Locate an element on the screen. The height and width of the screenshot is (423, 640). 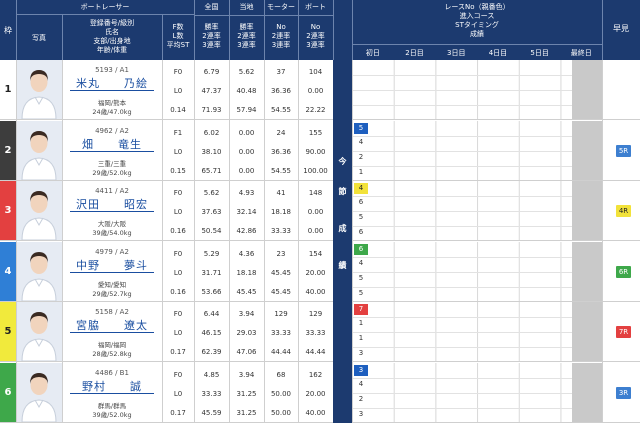
national-value: 5.62 is located at coordinates (211, 193).